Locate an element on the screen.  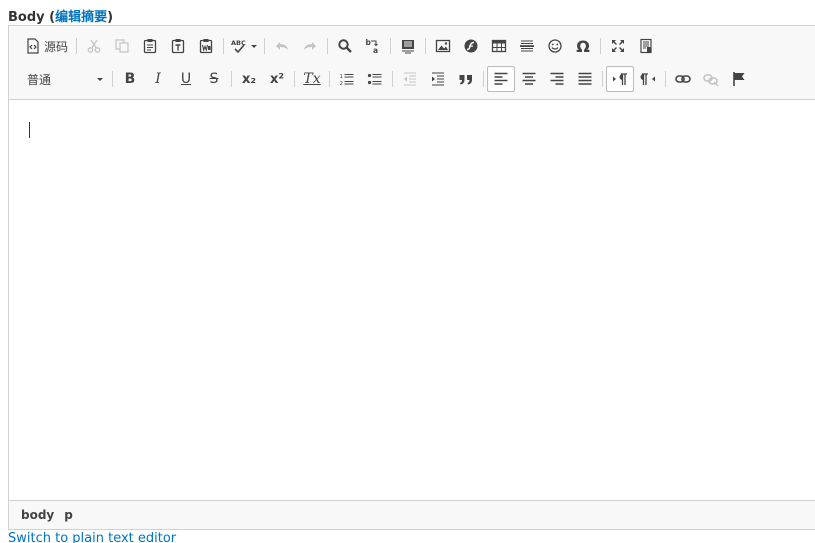
field-label-text: Body is located at coordinates (26, 17).